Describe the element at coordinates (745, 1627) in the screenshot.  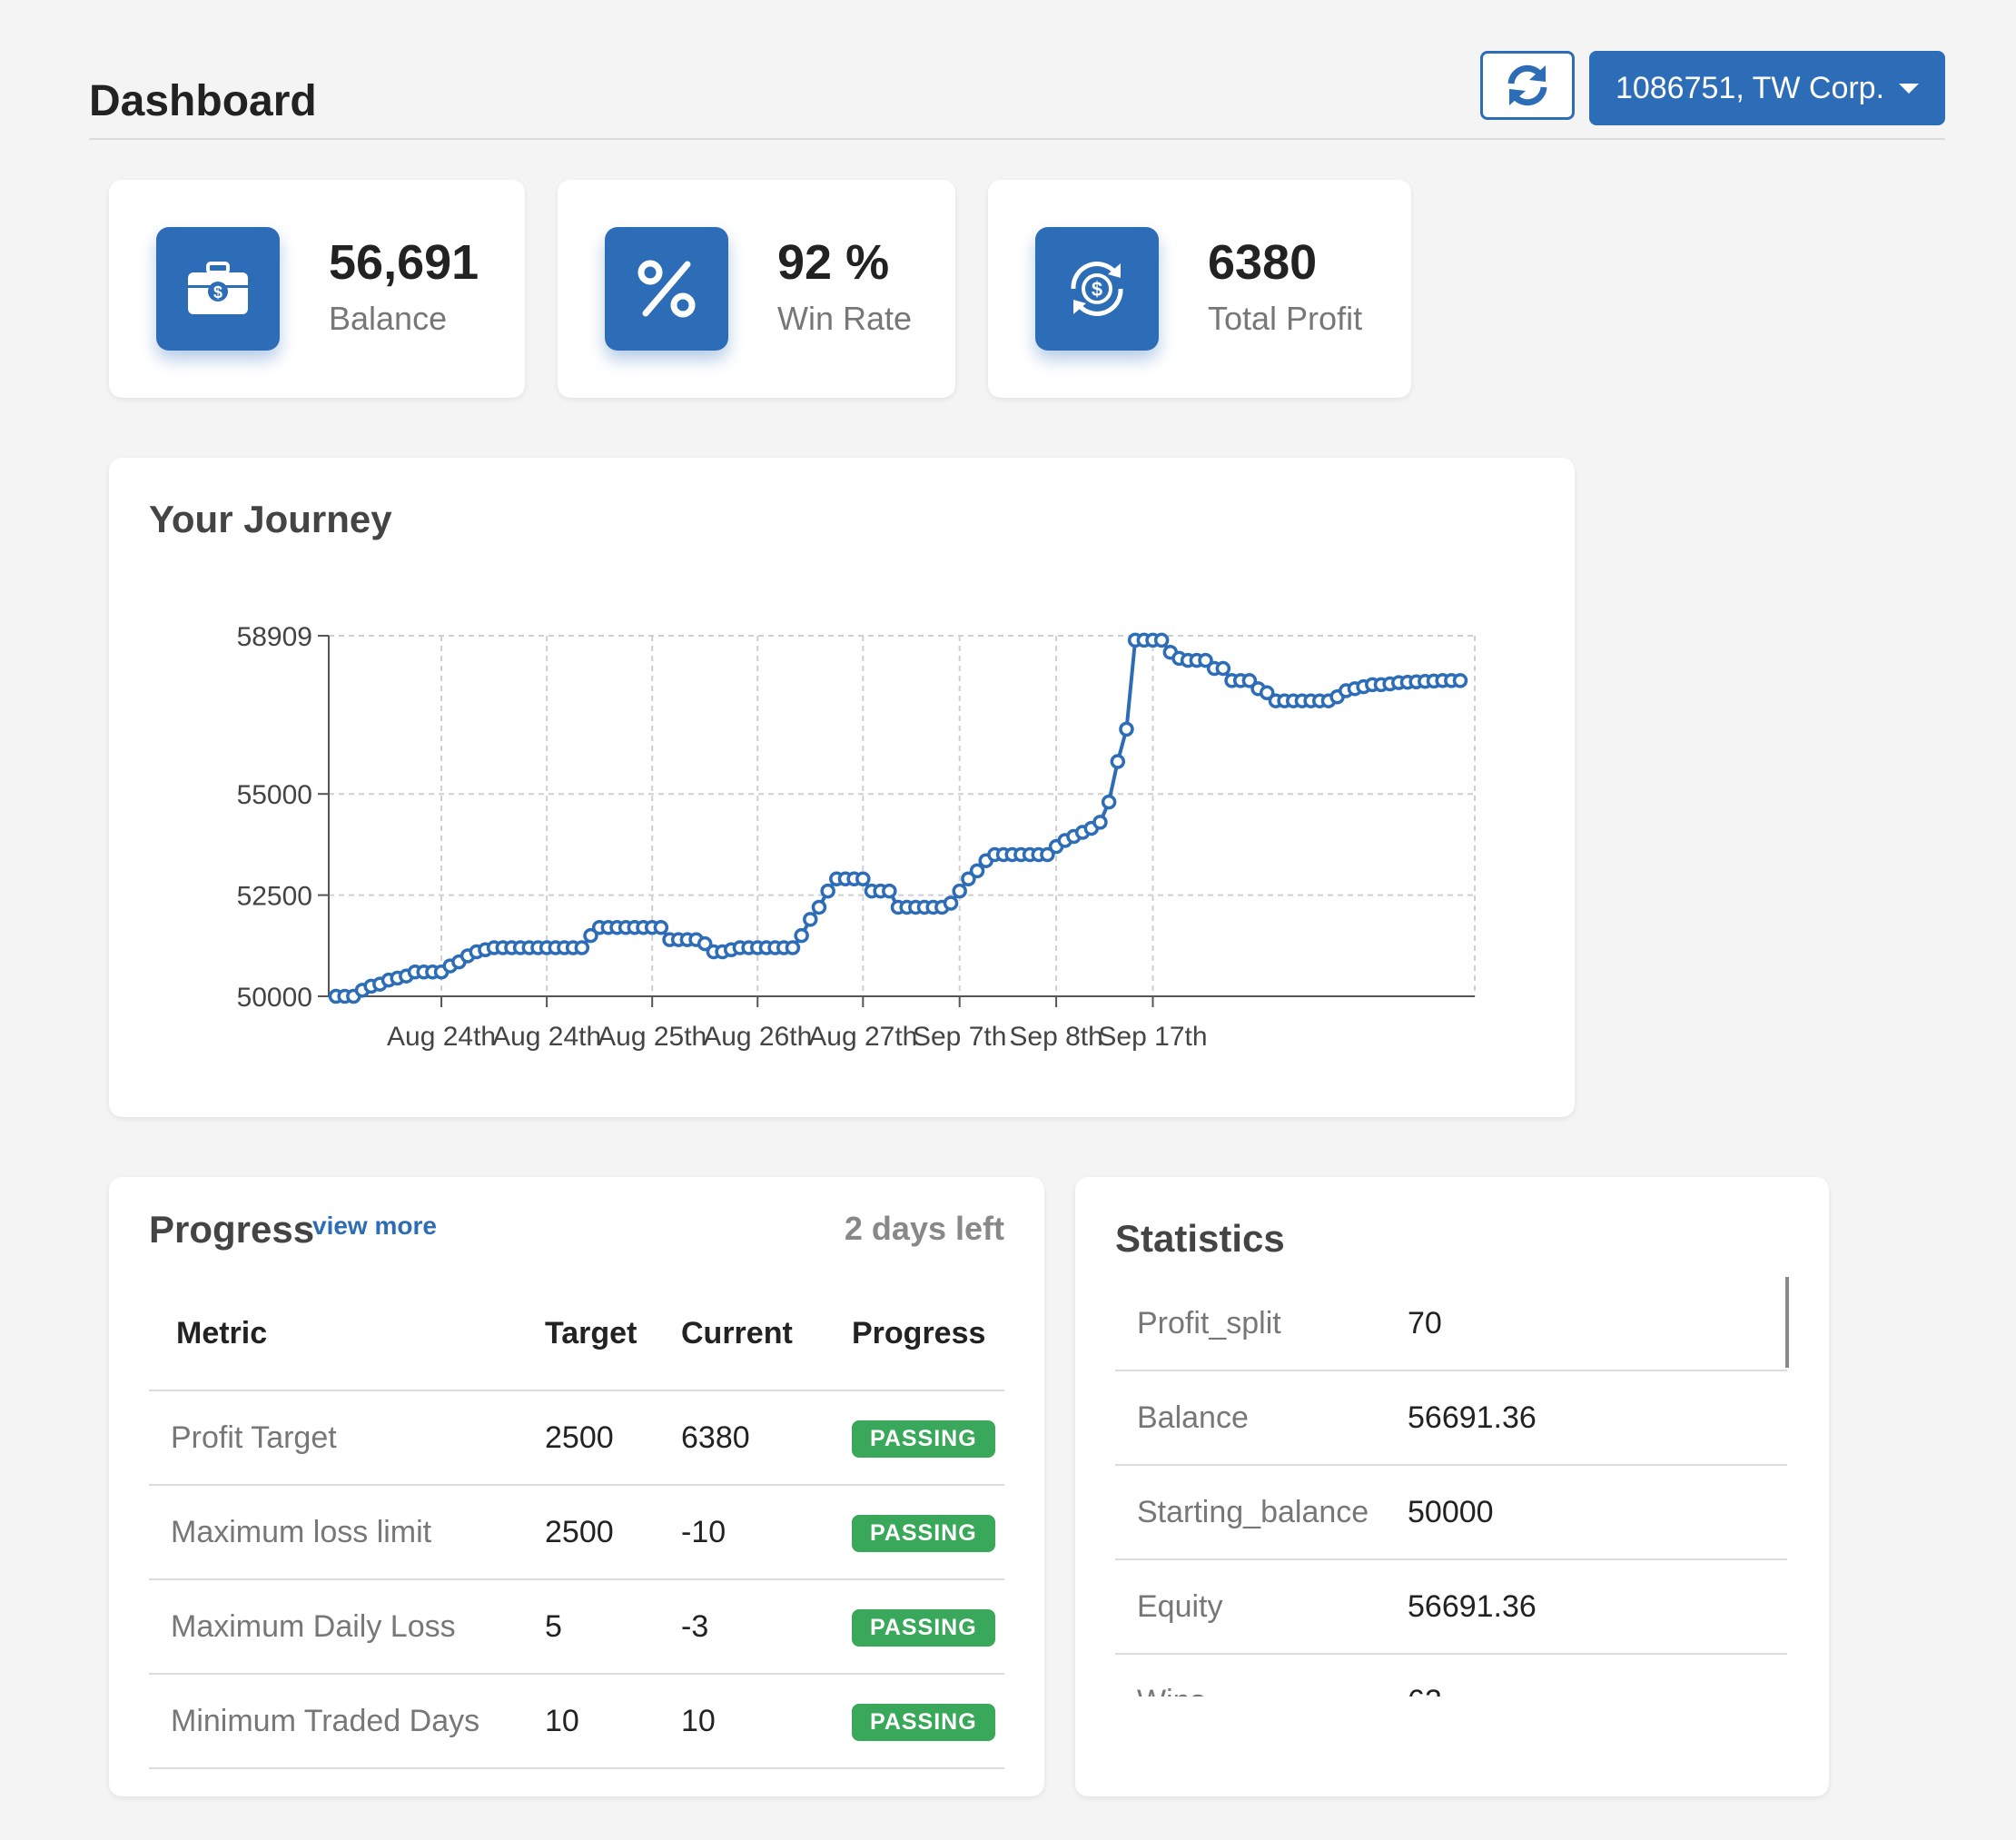
I see `current-cell: -3` at that location.